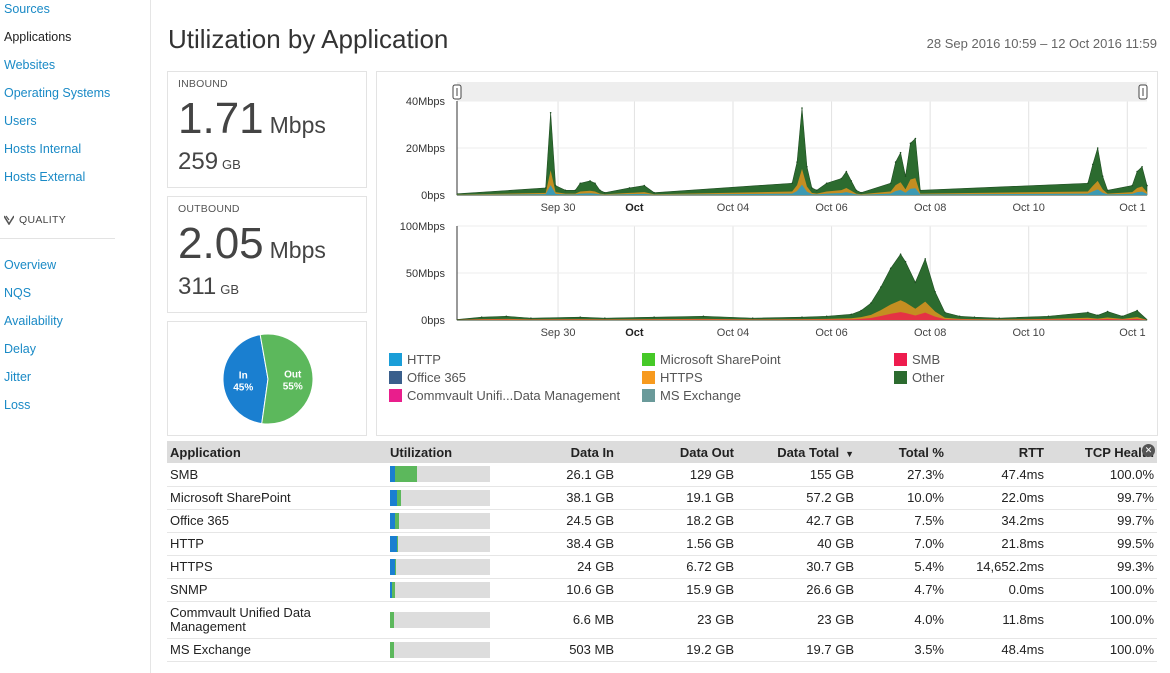  Describe the element at coordinates (20, 121) in the screenshot. I see `sidebar-item-users: Users` at that location.